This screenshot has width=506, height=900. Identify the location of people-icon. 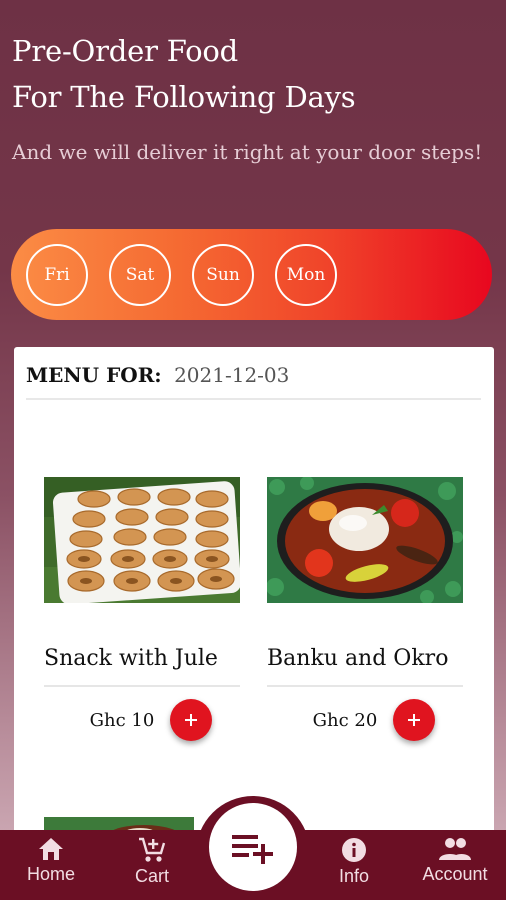
(455, 849).